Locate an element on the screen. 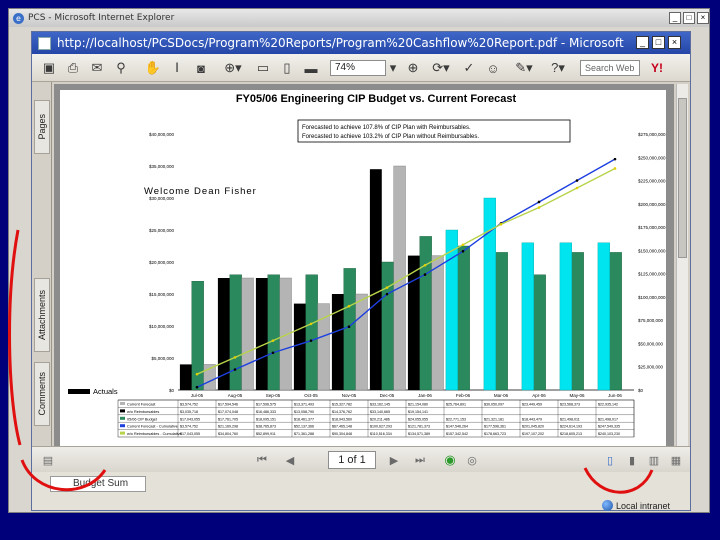 Image resolution: width=720 pixels, height=540 pixels. y-left-tick-label: $5,000,000 is located at coordinates (162, 358).